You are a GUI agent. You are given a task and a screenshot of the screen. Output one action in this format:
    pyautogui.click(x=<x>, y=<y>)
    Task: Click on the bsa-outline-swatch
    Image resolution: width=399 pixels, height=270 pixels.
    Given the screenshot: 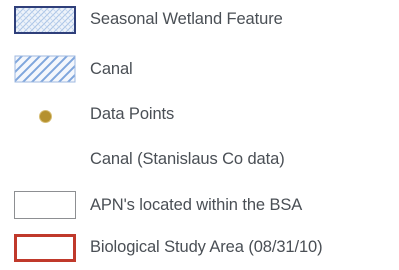 What is the action you would take?
    pyautogui.click(x=45, y=248)
    